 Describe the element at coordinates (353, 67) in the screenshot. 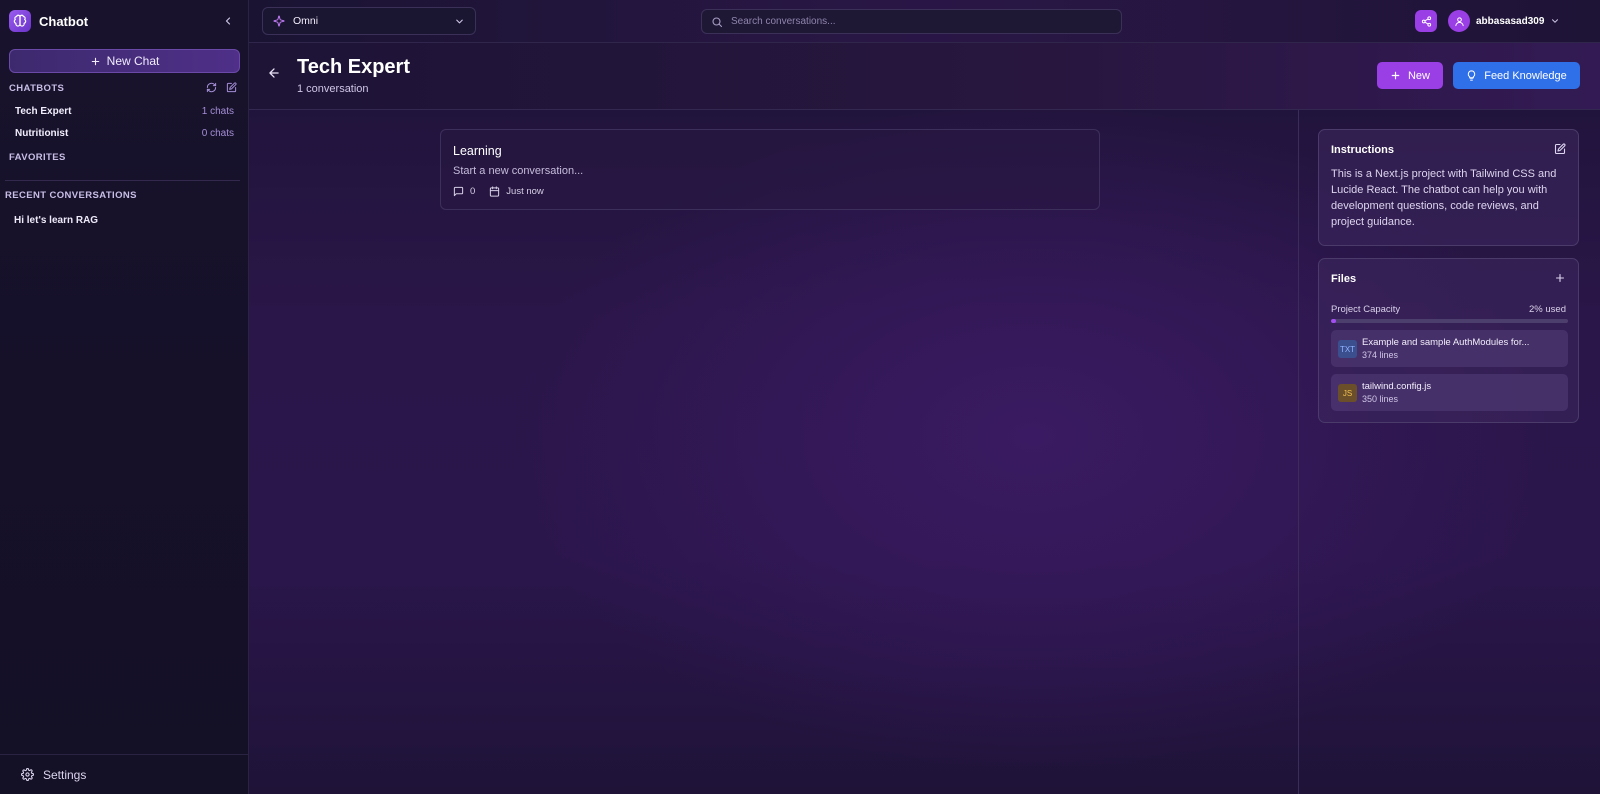

I see `page-title: Tech Expert` at that location.